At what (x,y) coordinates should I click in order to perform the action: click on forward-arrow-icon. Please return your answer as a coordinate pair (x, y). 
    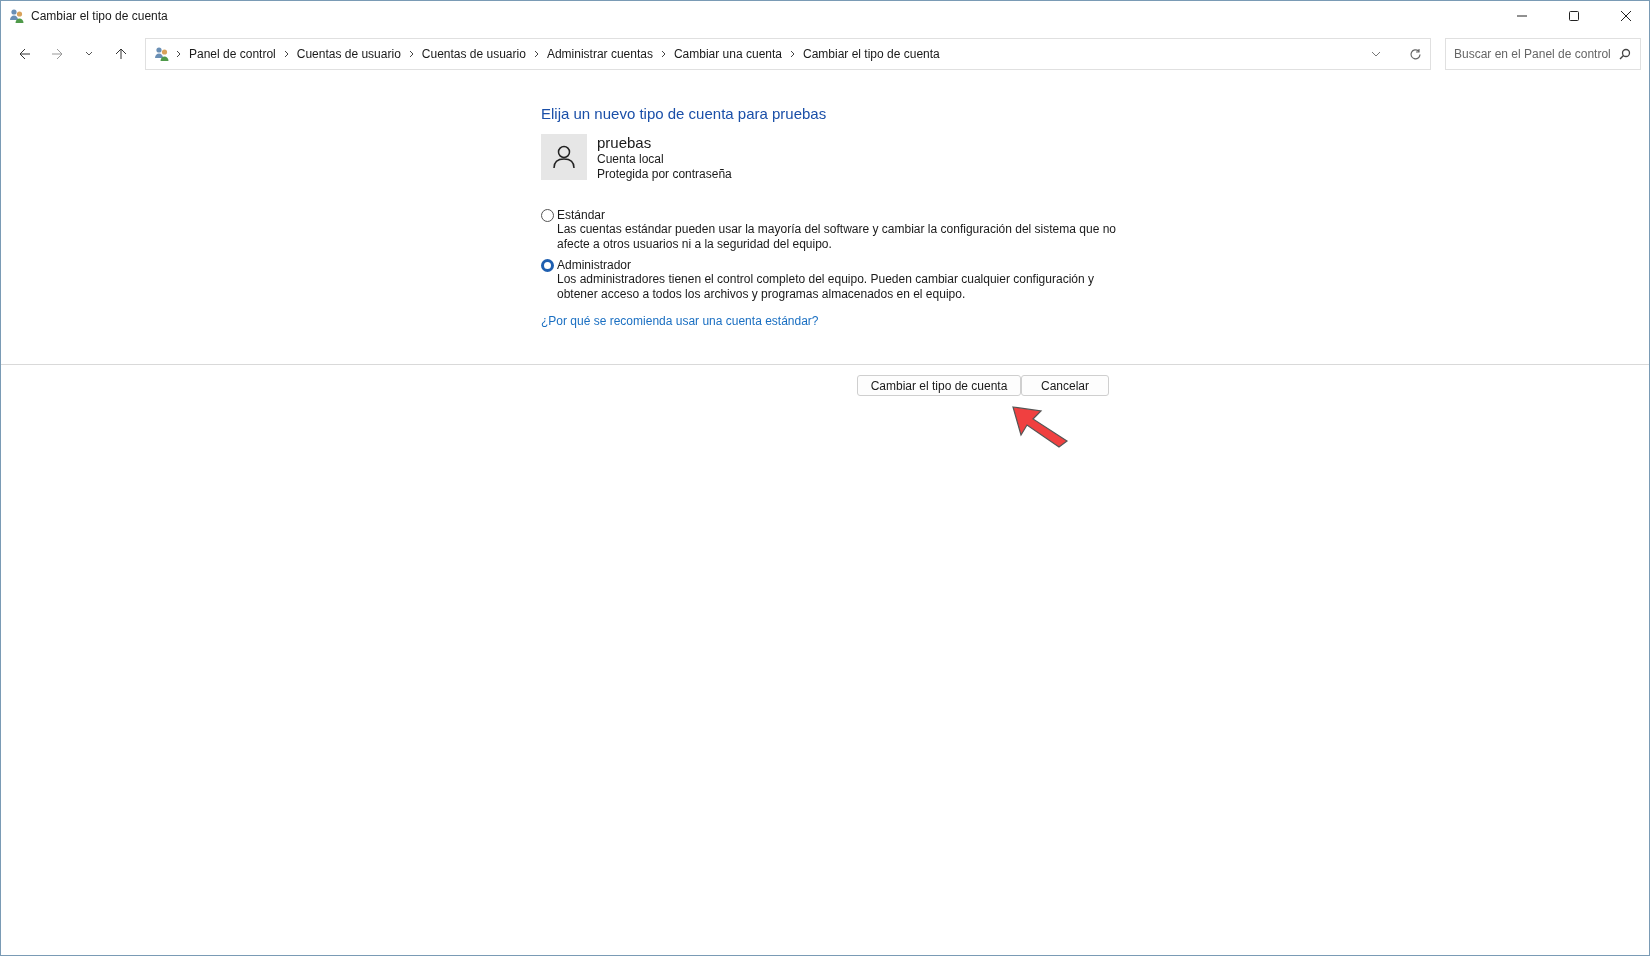
    Looking at the image, I should click on (57, 54).